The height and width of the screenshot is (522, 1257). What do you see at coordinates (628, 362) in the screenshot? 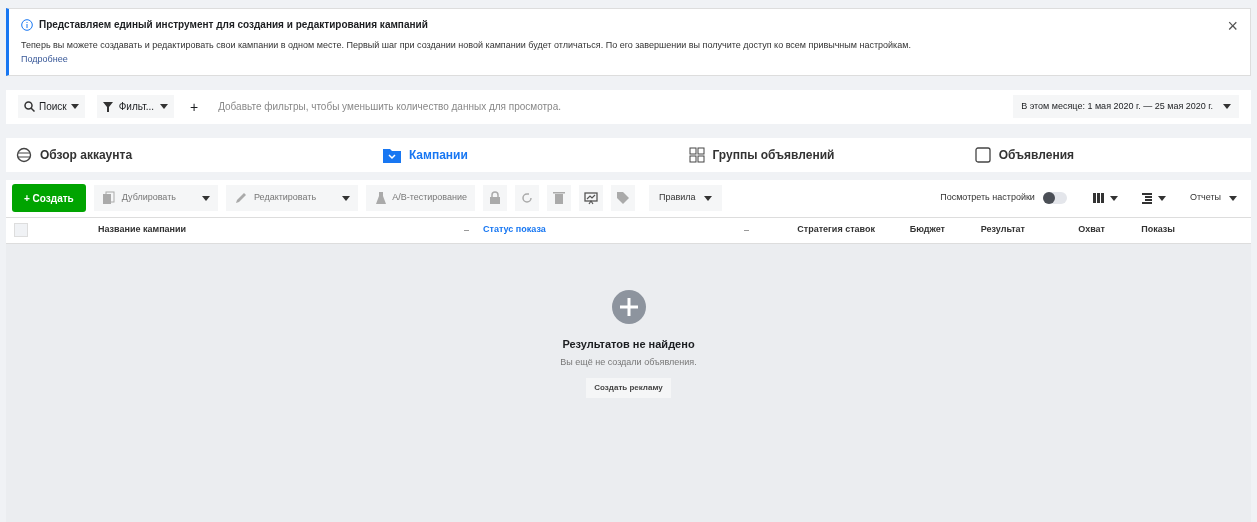
I see `empty-text: Вы ещё не создали объявления.` at bounding box center [628, 362].